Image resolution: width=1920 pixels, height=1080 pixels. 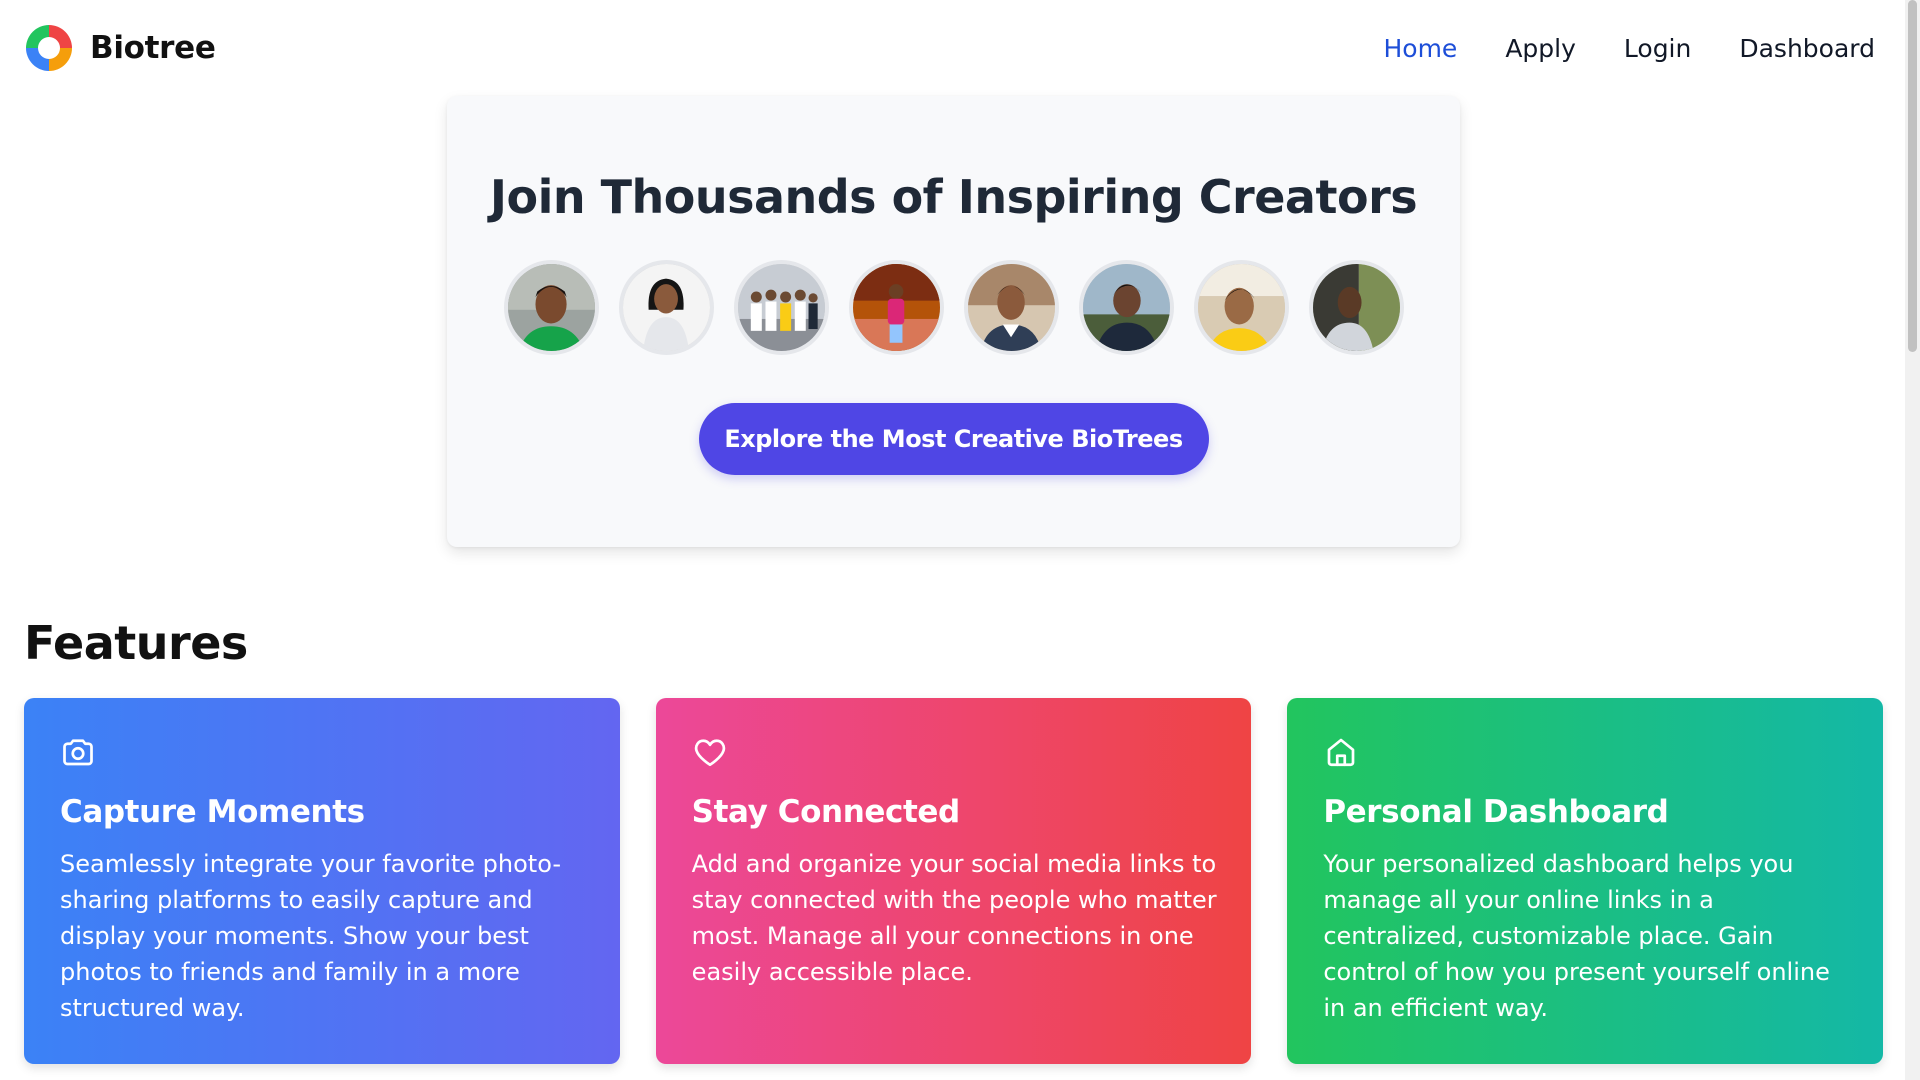 I want to click on features-heading: Features, so click(x=136, y=643).